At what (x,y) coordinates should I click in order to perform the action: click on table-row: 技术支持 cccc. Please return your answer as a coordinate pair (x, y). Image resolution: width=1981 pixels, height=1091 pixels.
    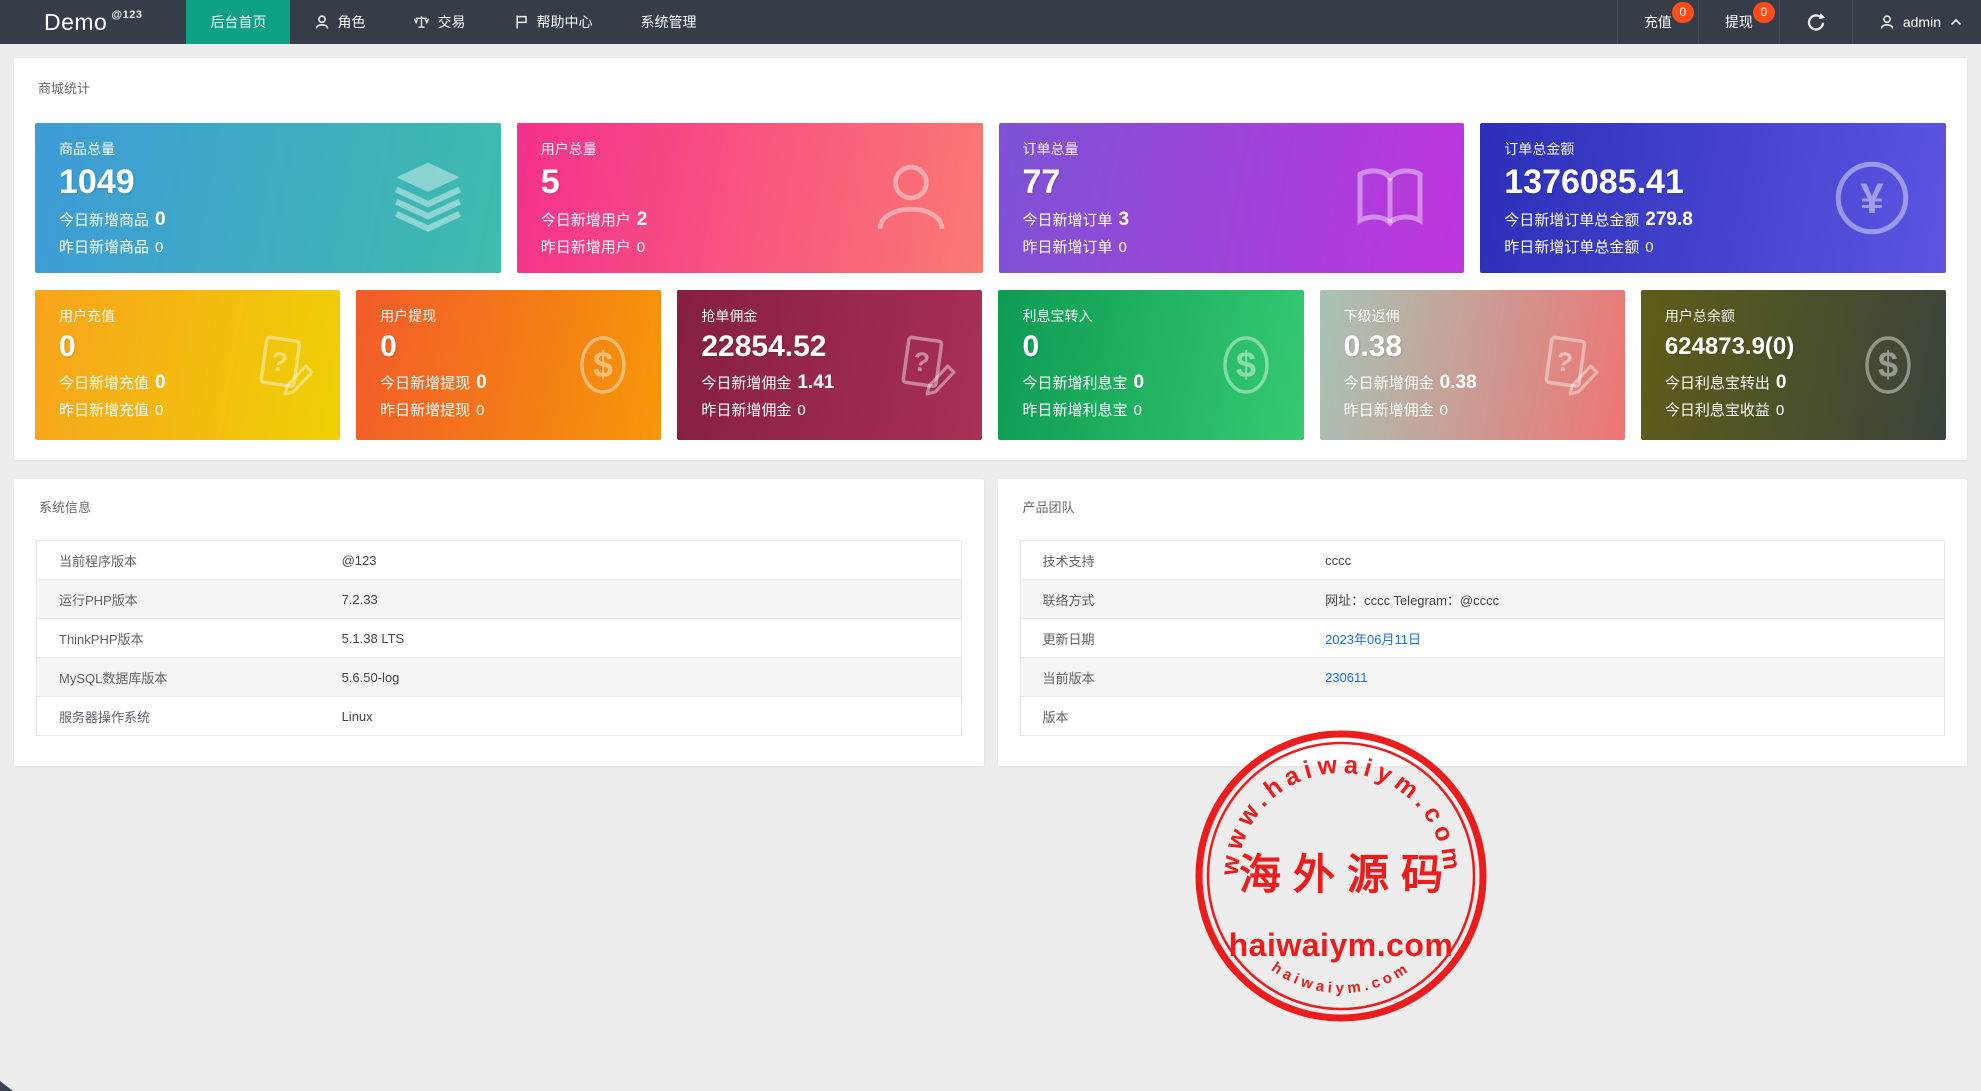
    Looking at the image, I should click on (1482, 560).